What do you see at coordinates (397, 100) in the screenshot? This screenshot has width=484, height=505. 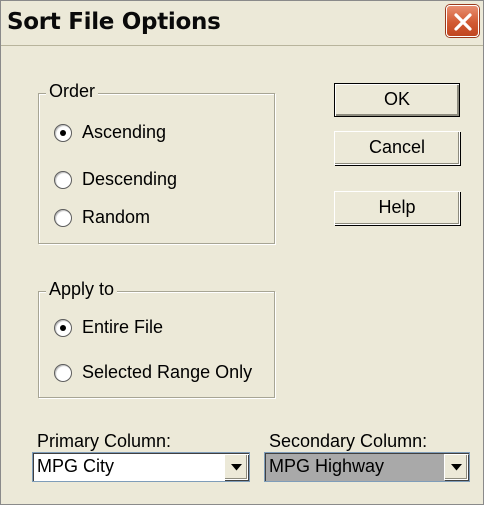 I see `ok-button: OK` at bounding box center [397, 100].